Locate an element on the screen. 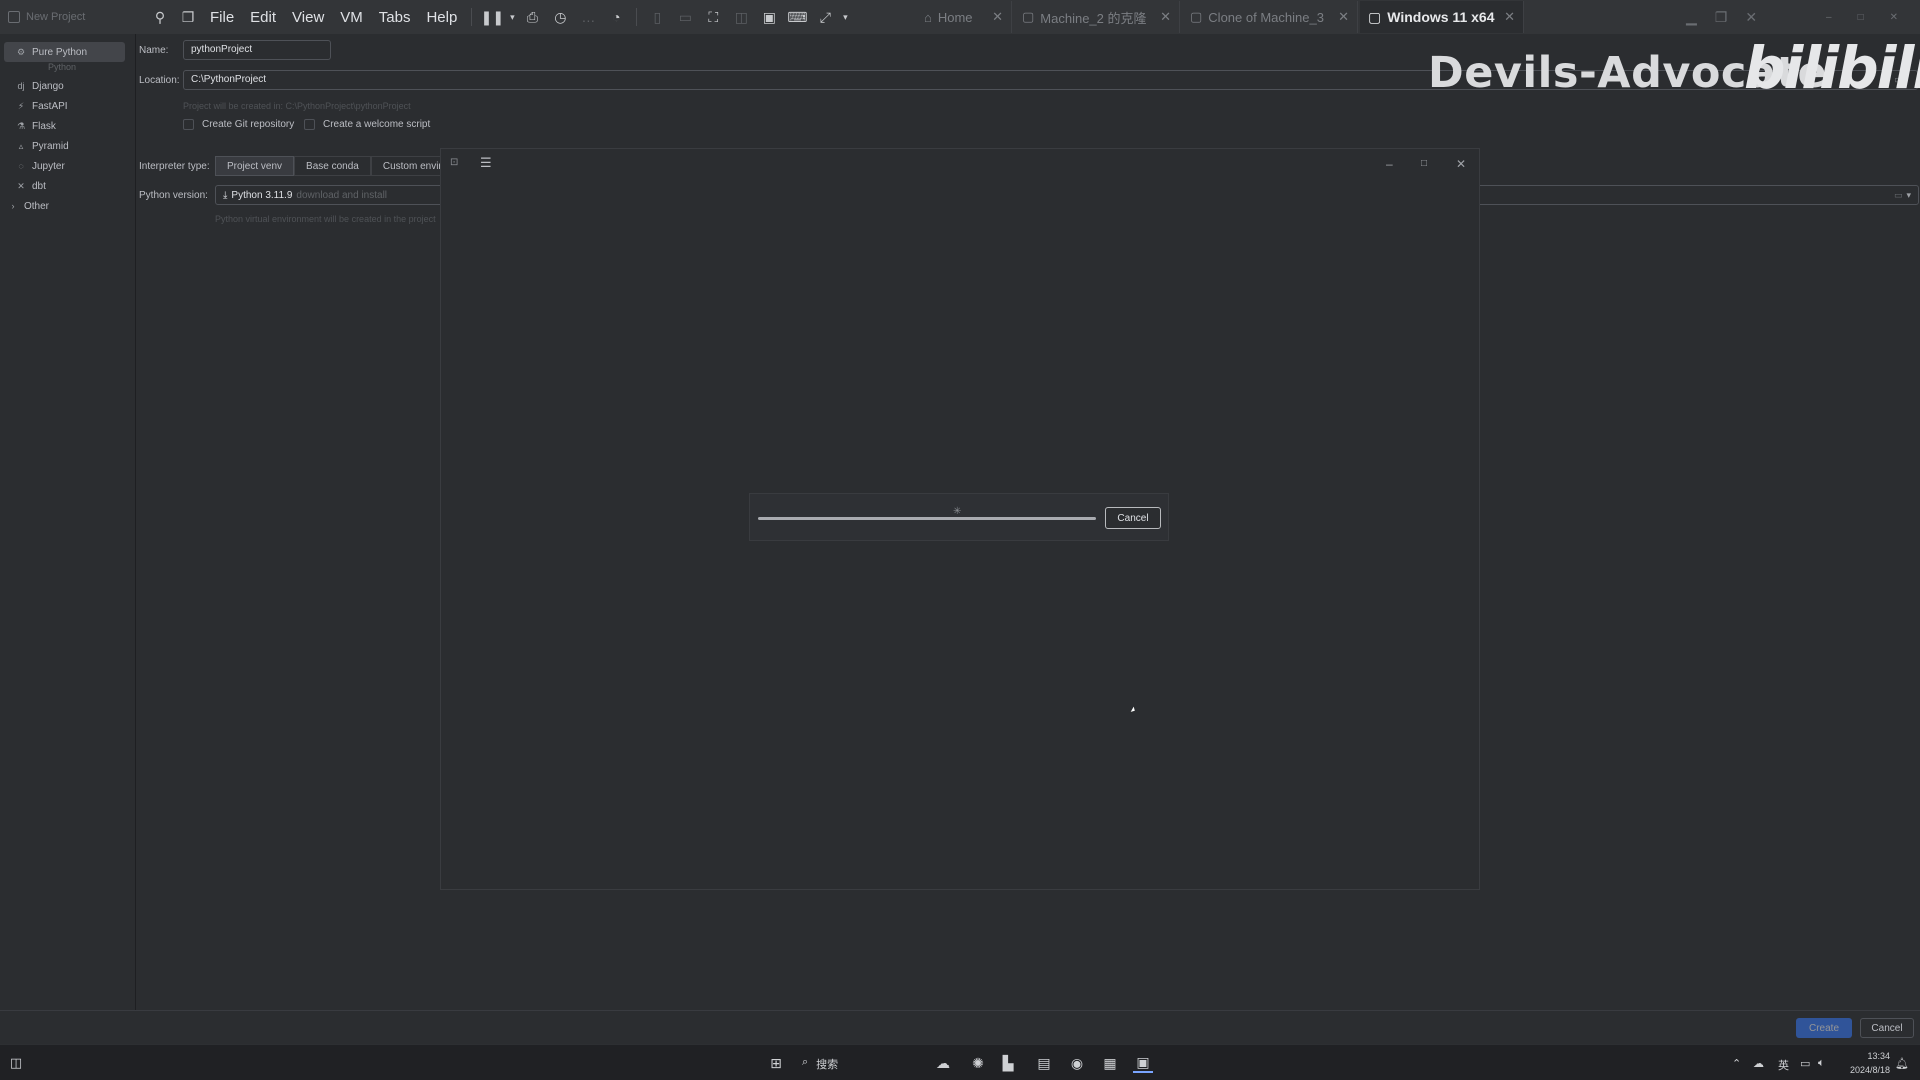 The image size is (1920, 1080). tab-machine-2-clone: ▢ Machine_2 的克隆 ✕ is located at coordinates (1097, 17).